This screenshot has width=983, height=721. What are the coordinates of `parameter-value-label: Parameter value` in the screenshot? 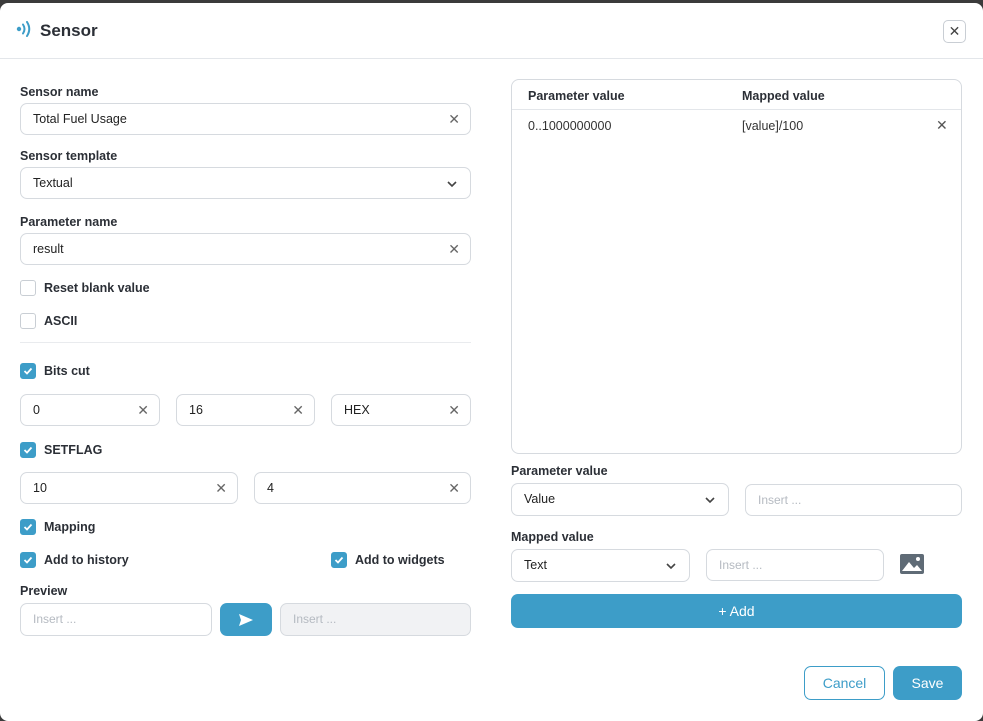 It's located at (559, 471).